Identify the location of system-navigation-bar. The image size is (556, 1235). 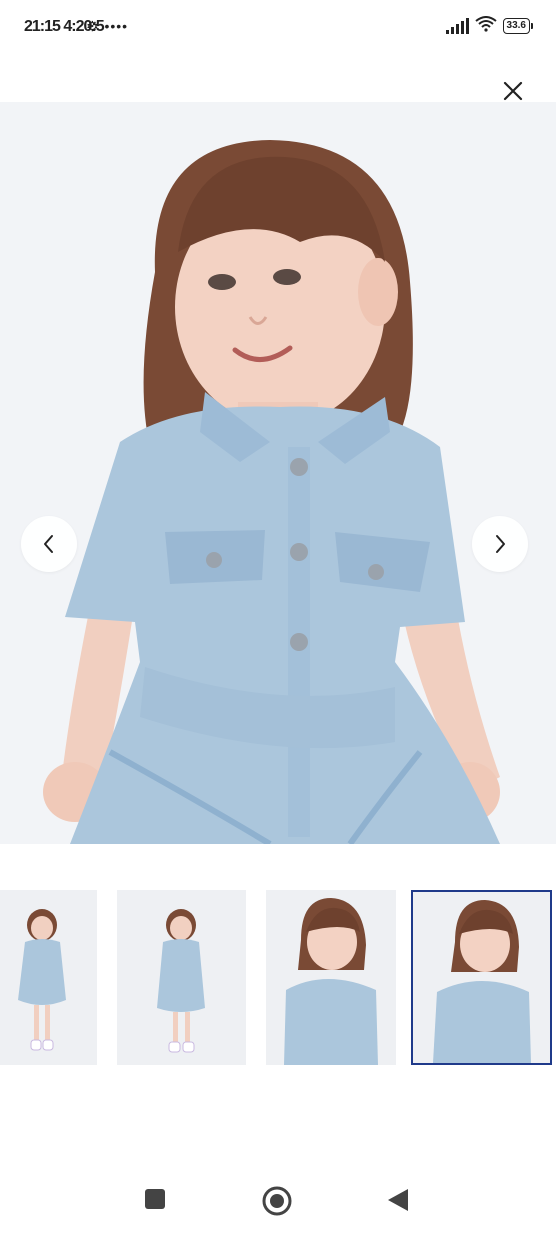
(278, 1197).